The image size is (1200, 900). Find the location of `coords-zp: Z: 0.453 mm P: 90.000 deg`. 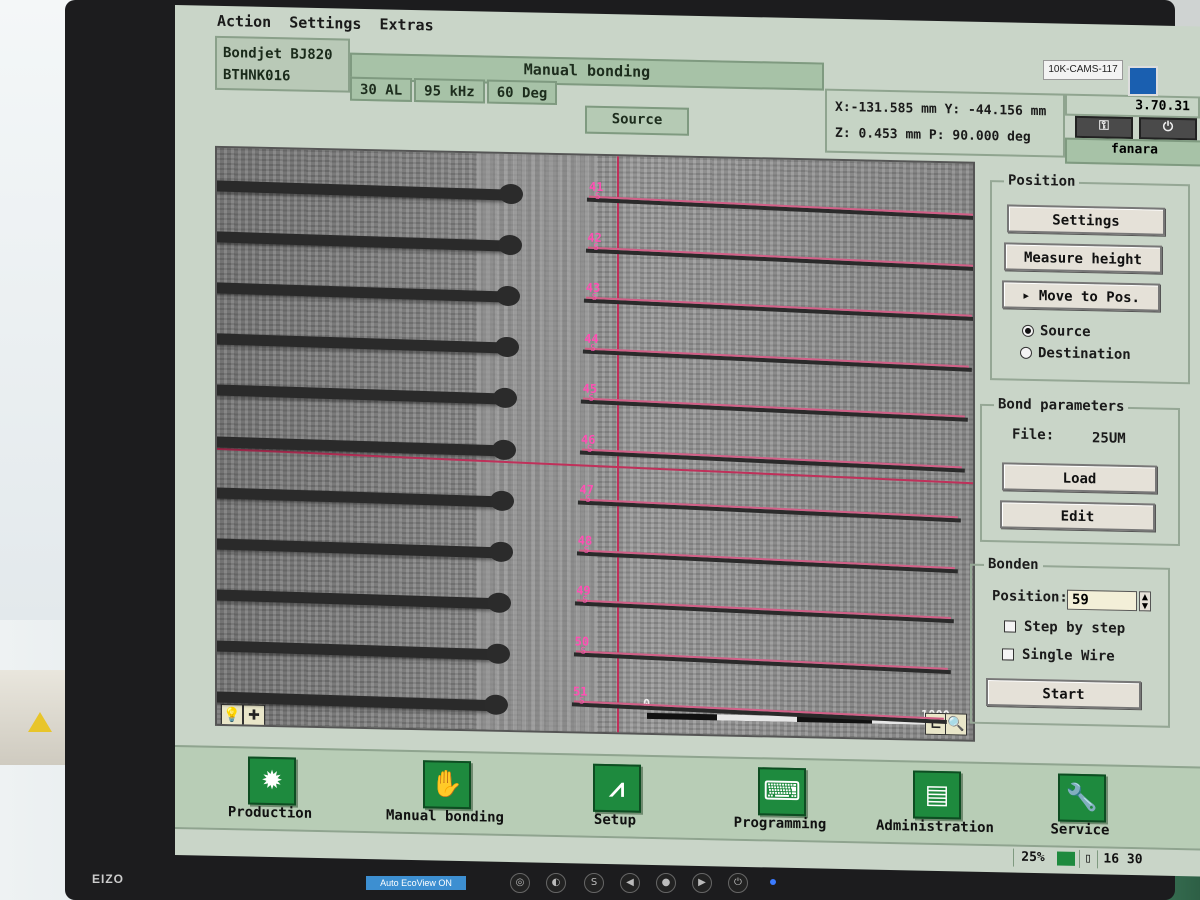

coords-zp: Z: 0.453 mm P: 90.000 deg is located at coordinates (933, 135).